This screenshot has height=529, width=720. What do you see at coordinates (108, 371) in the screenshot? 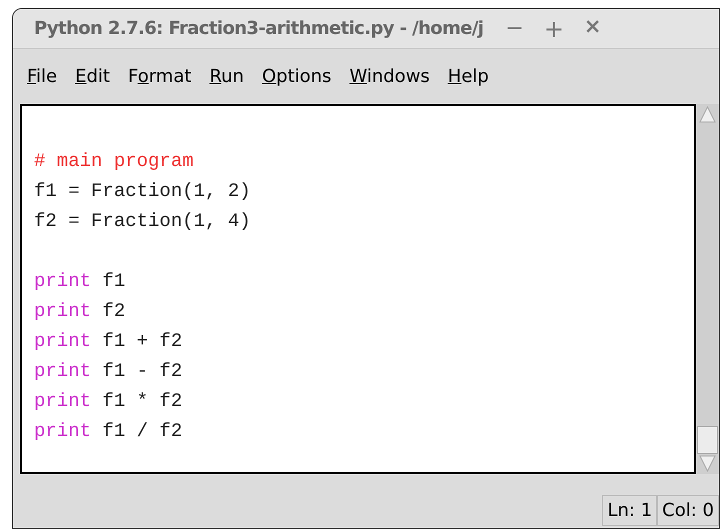
I see `code-line: print f1 - f2` at bounding box center [108, 371].